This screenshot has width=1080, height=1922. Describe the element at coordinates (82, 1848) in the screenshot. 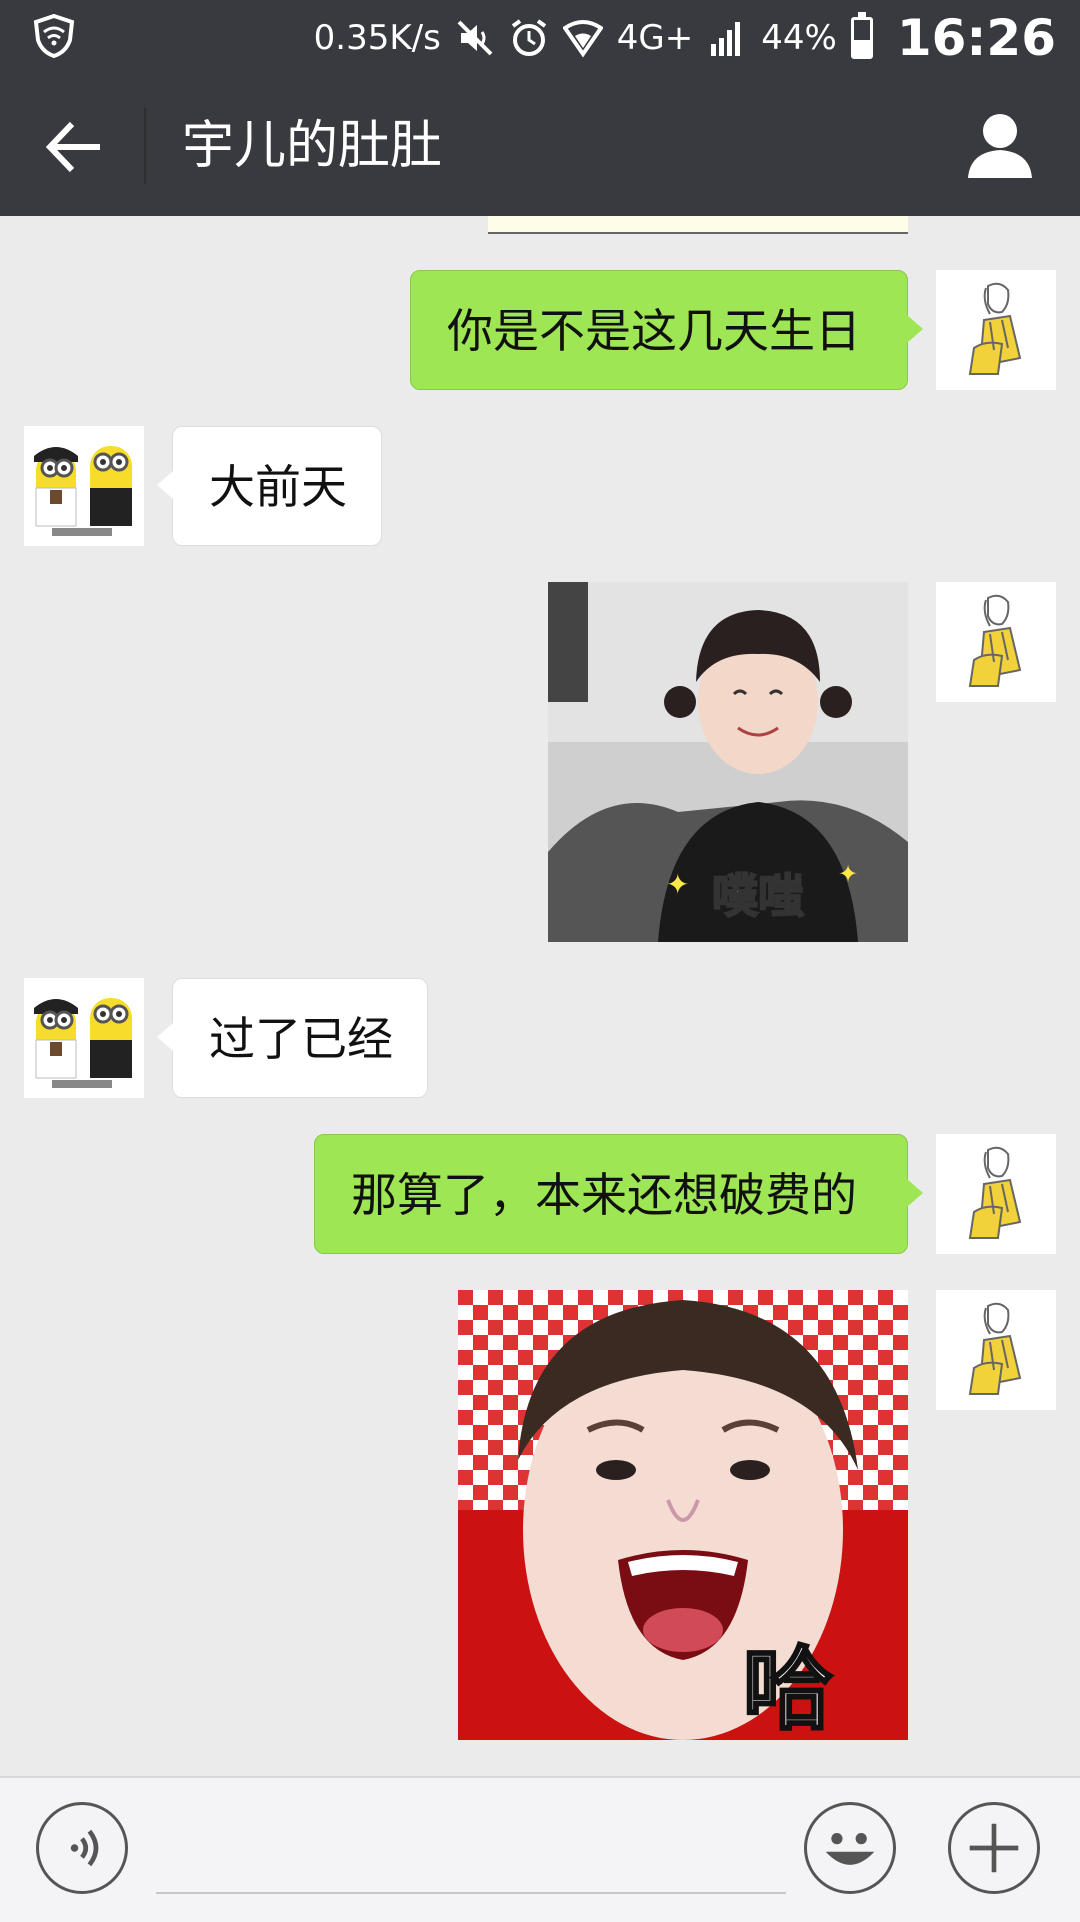

I see `voice-icon` at that location.